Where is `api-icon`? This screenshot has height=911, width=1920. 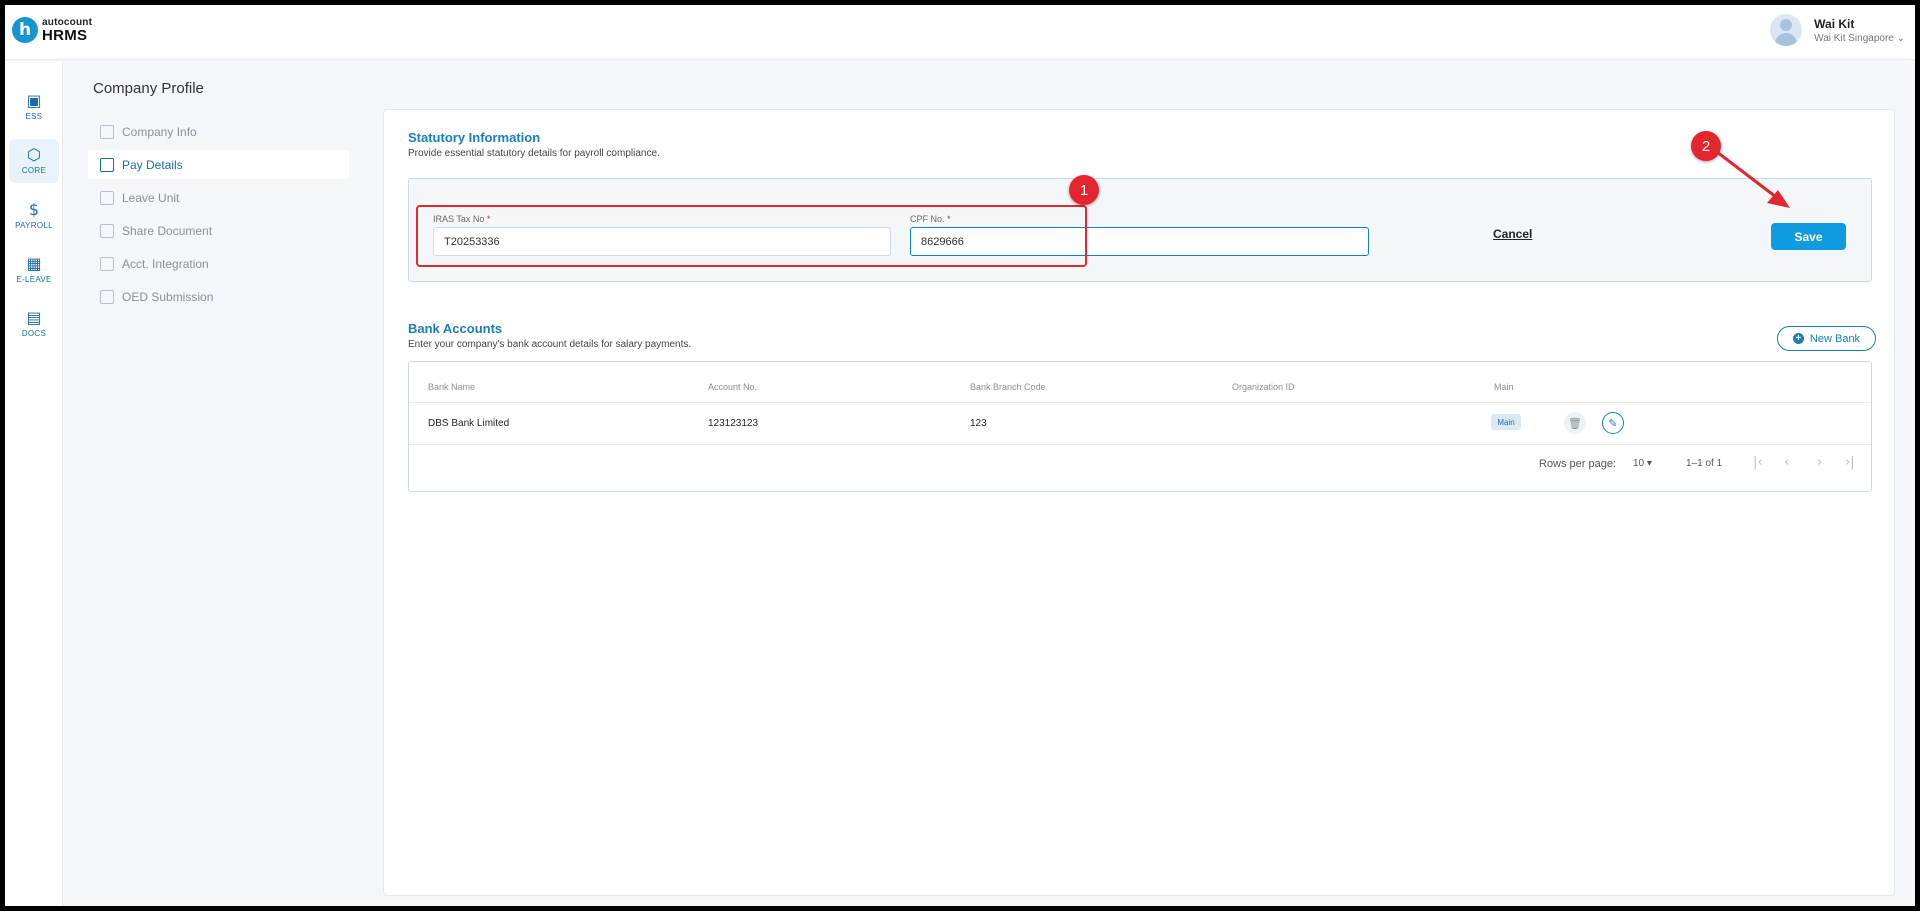
api-icon is located at coordinates (107, 263).